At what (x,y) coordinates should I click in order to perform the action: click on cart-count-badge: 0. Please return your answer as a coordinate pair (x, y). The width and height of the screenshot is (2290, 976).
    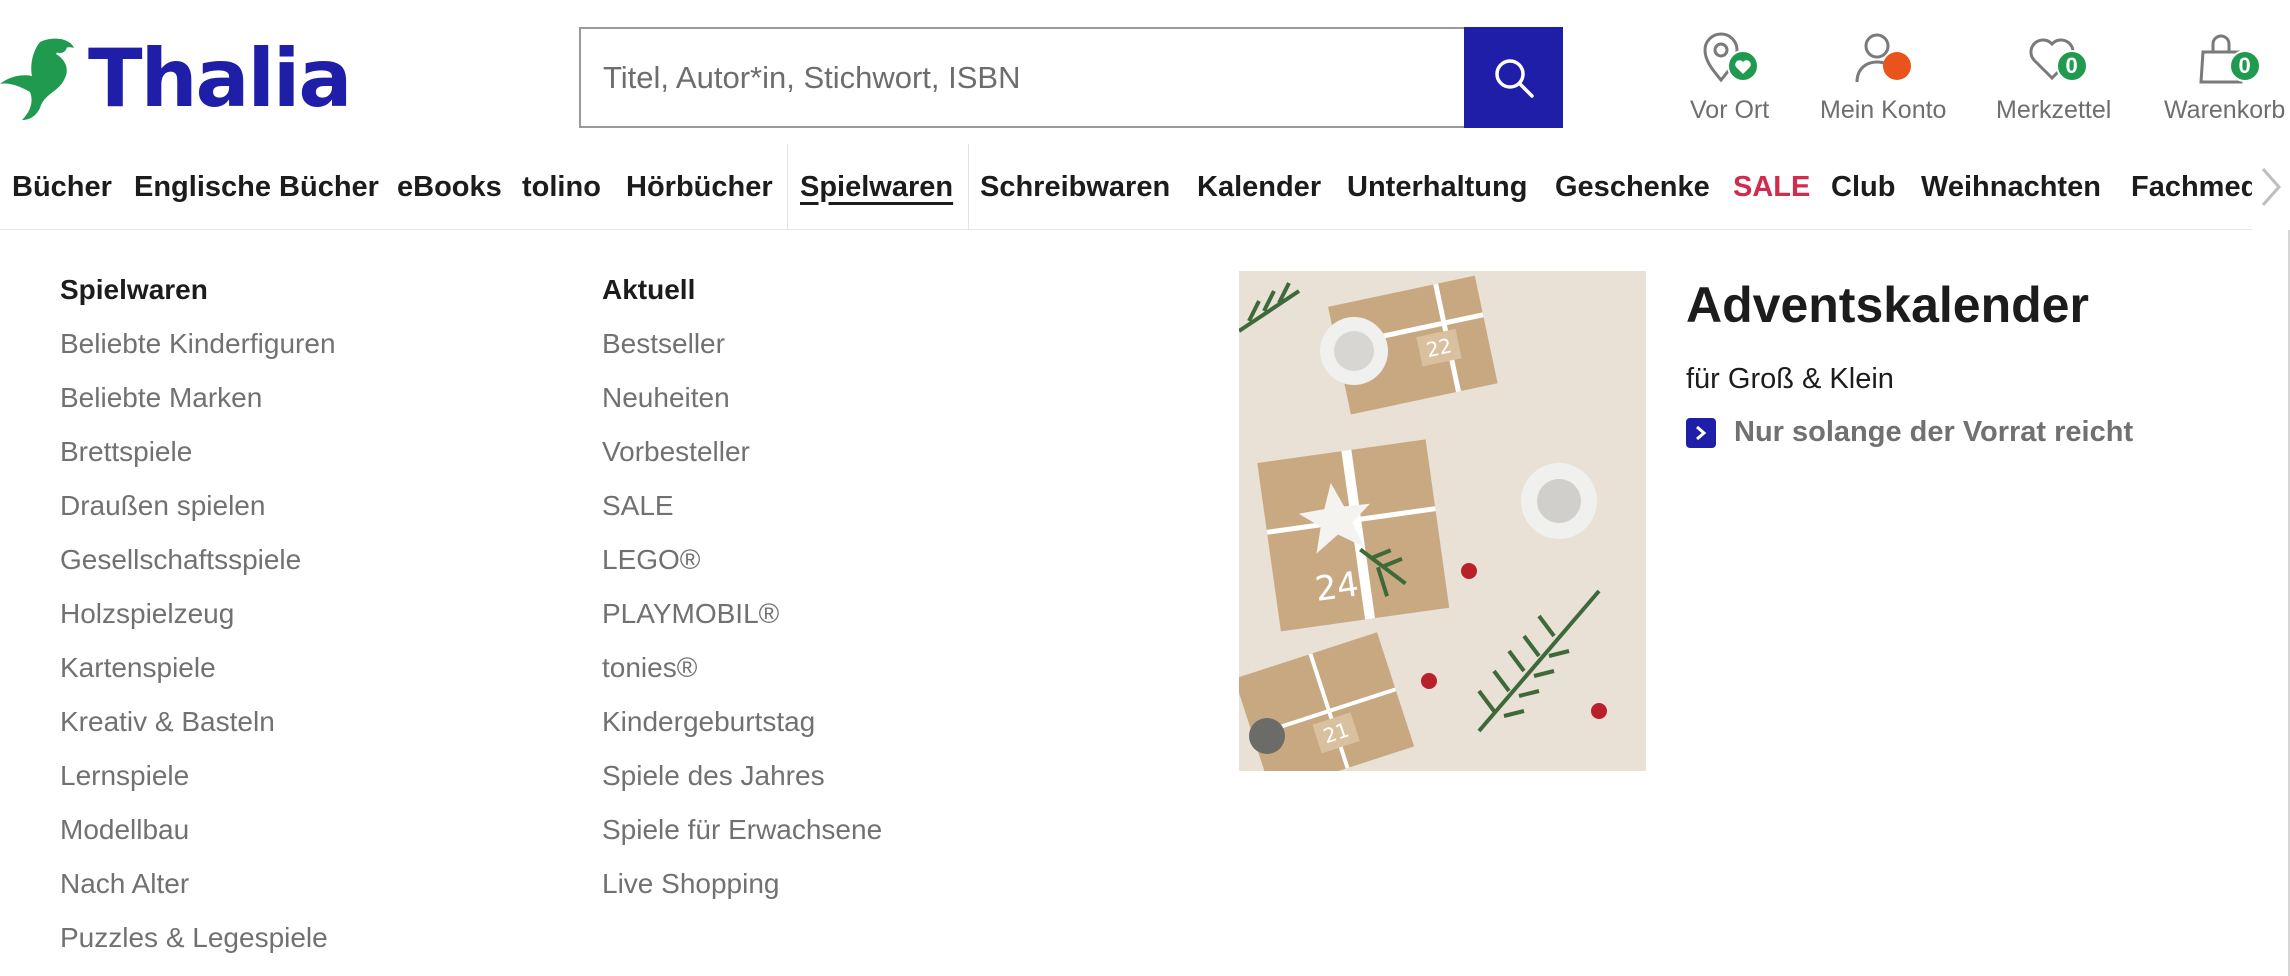
    Looking at the image, I should click on (2244, 66).